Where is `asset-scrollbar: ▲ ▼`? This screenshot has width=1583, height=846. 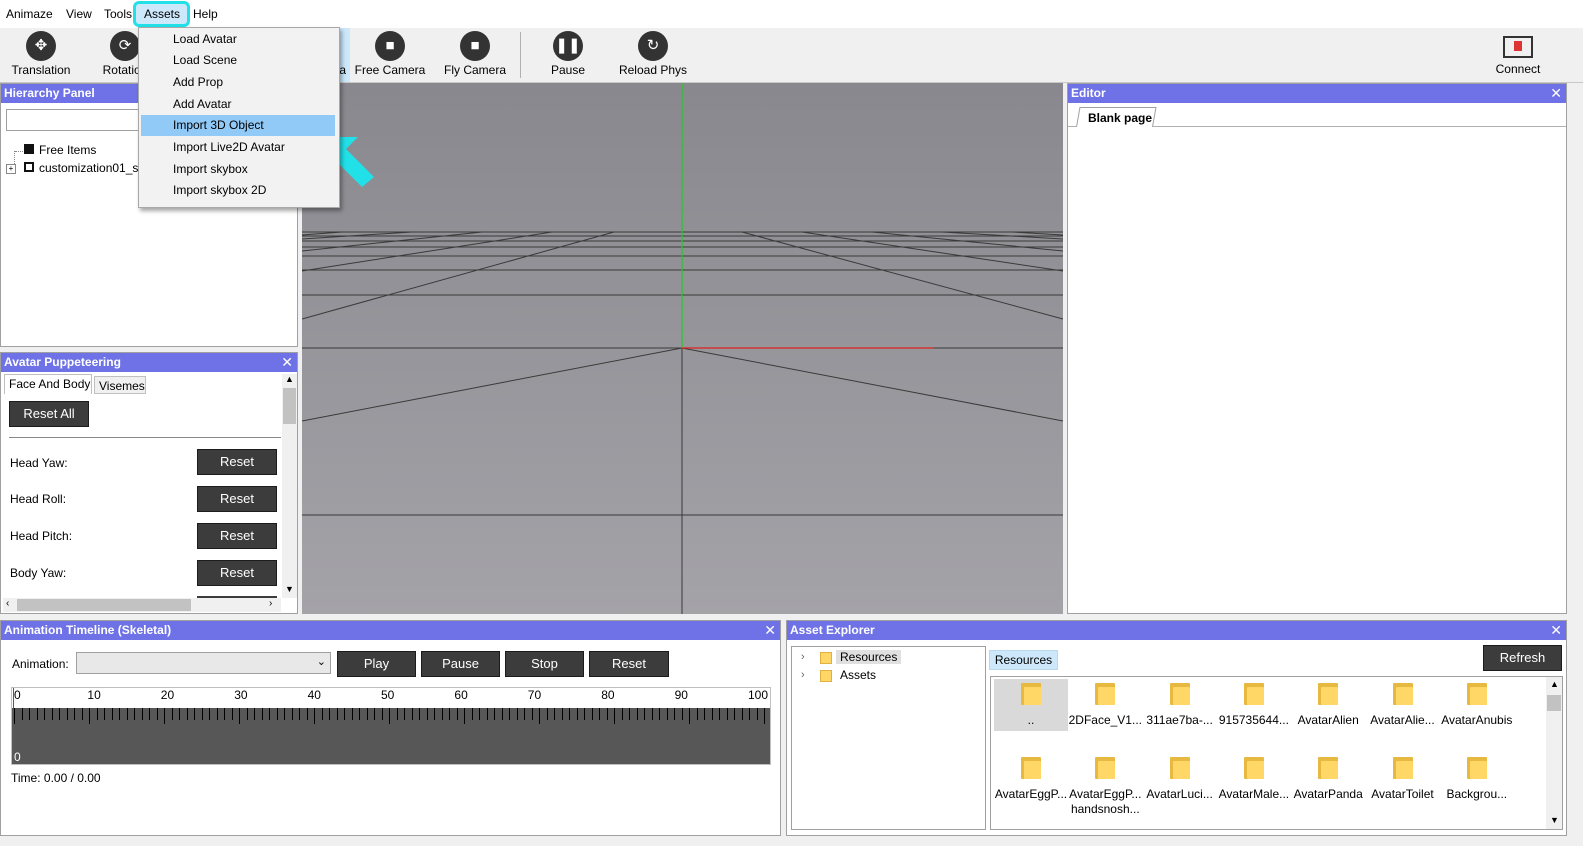 asset-scrollbar: ▲ ▼ is located at coordinates (1554, 753).